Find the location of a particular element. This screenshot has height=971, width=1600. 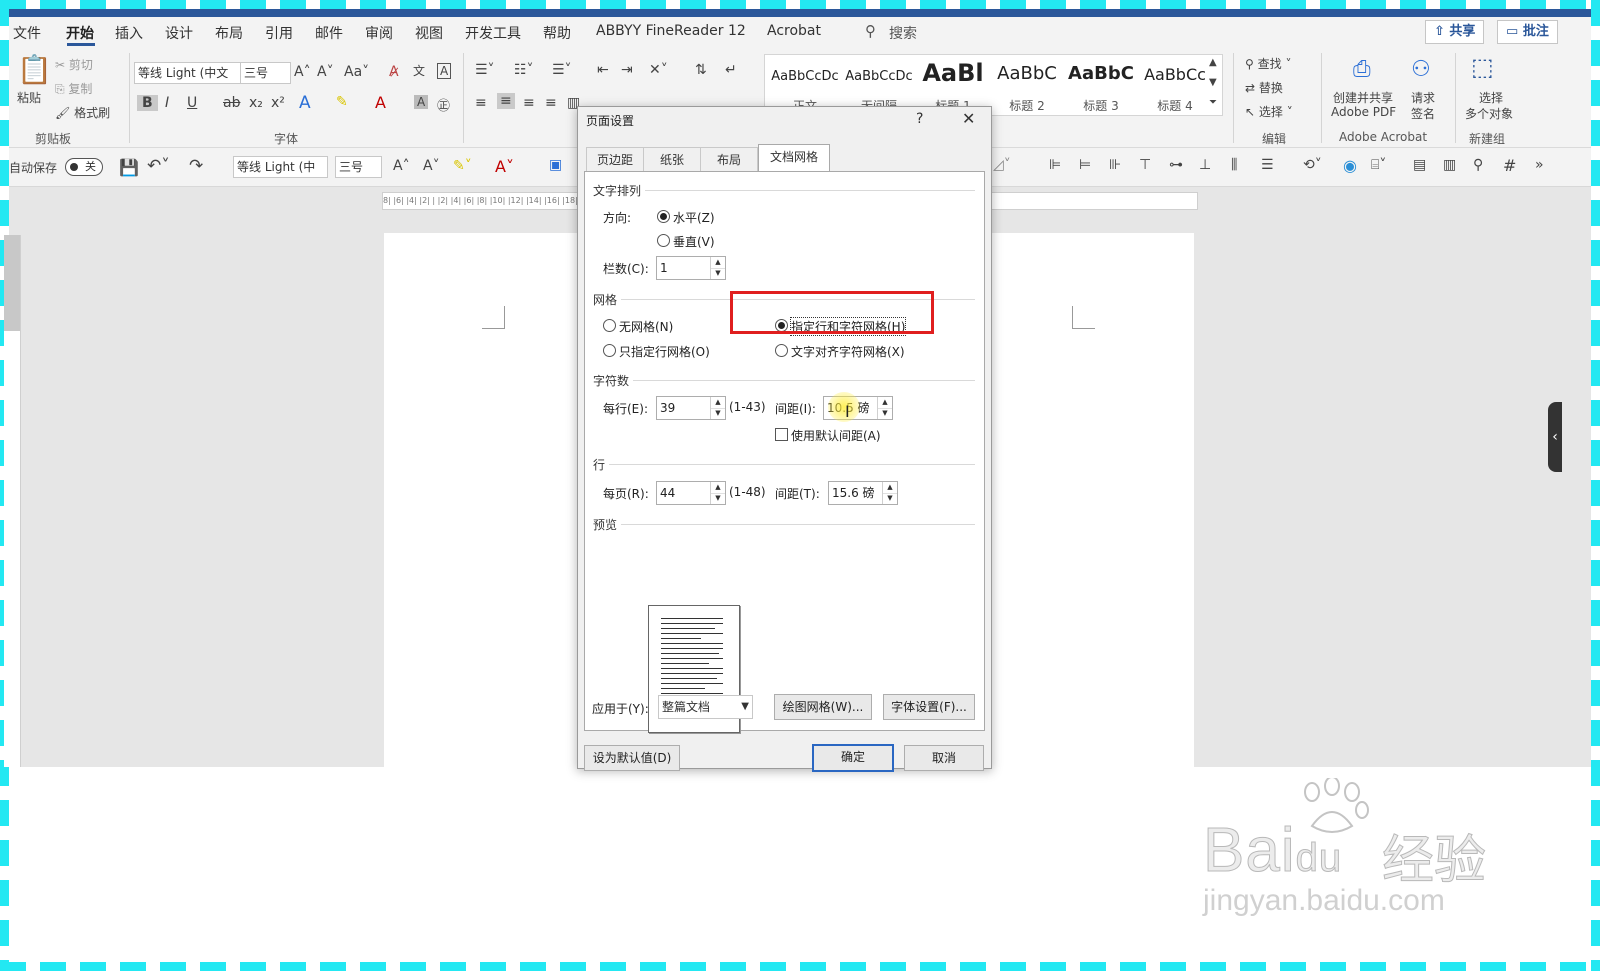

line-pitch-spinner: 15.6 磅 ▲ ▼ is located at coordinates (863, 493).